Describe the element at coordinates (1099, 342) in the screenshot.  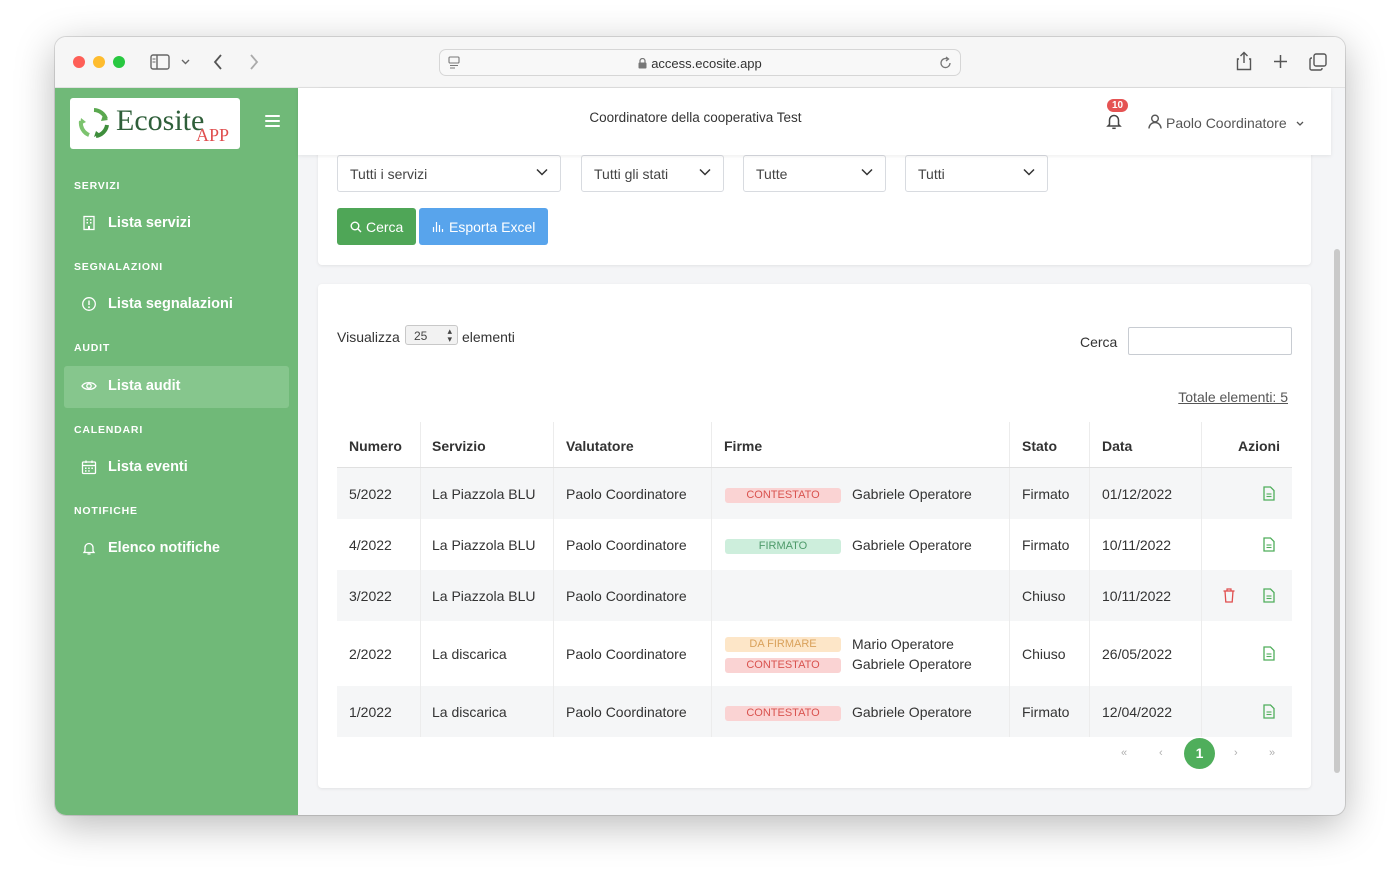
I see `table-search-label: Cerca` at that location.